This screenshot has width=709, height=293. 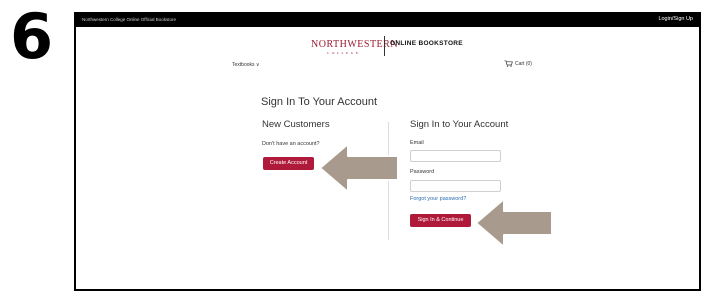 What do you see at coordinates (440, 220) in the screenshot?
I see `signin-continue-button: Sign In & Continue` at bounding box center [440, 220].